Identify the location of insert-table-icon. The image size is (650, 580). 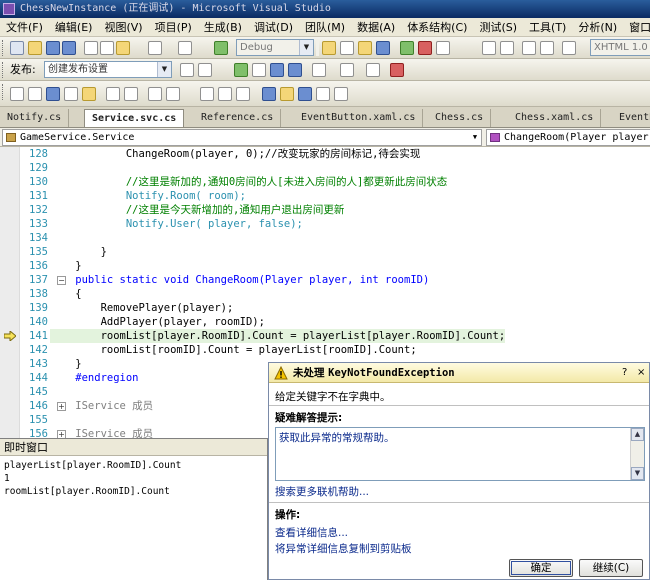
(35, 94).